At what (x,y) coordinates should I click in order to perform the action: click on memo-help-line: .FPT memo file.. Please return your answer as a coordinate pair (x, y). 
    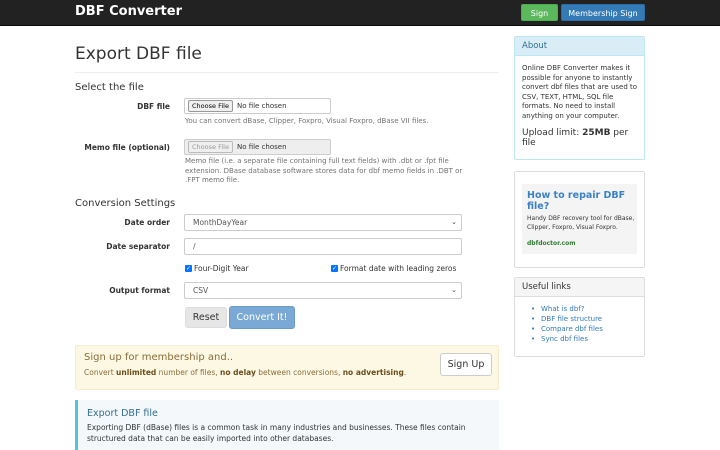
    Looking at the image, I should click on (212, 180).